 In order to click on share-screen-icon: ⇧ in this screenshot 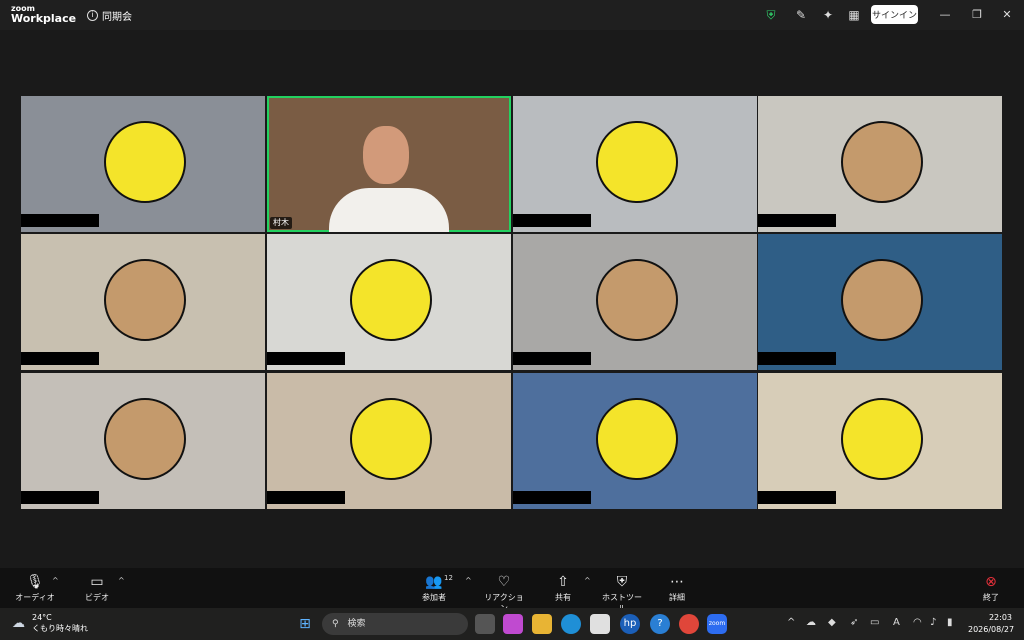, I will do `click(563, 582)`.